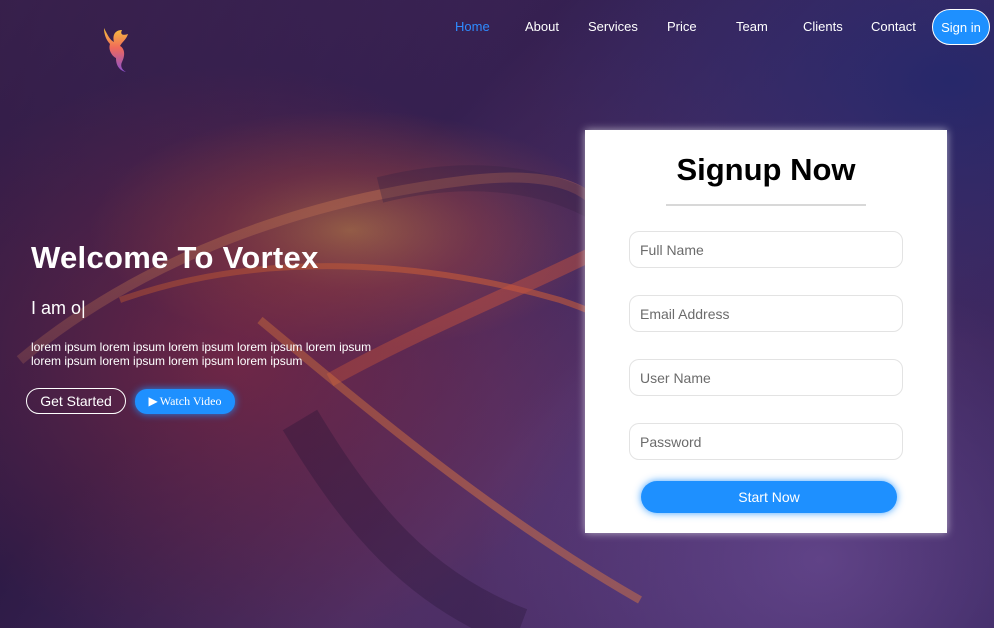 The width and height of the screenshot is (994, 628). I want to click on nav-about: About, so click(542, 26).